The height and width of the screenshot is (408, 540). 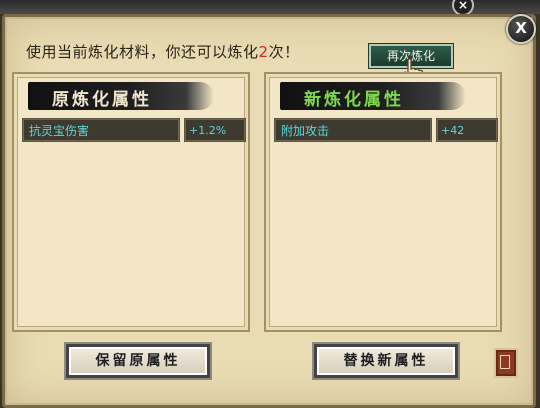 I want to click on original-attribute-name: 抗灵宝伤害, so click(x=101, y=130).